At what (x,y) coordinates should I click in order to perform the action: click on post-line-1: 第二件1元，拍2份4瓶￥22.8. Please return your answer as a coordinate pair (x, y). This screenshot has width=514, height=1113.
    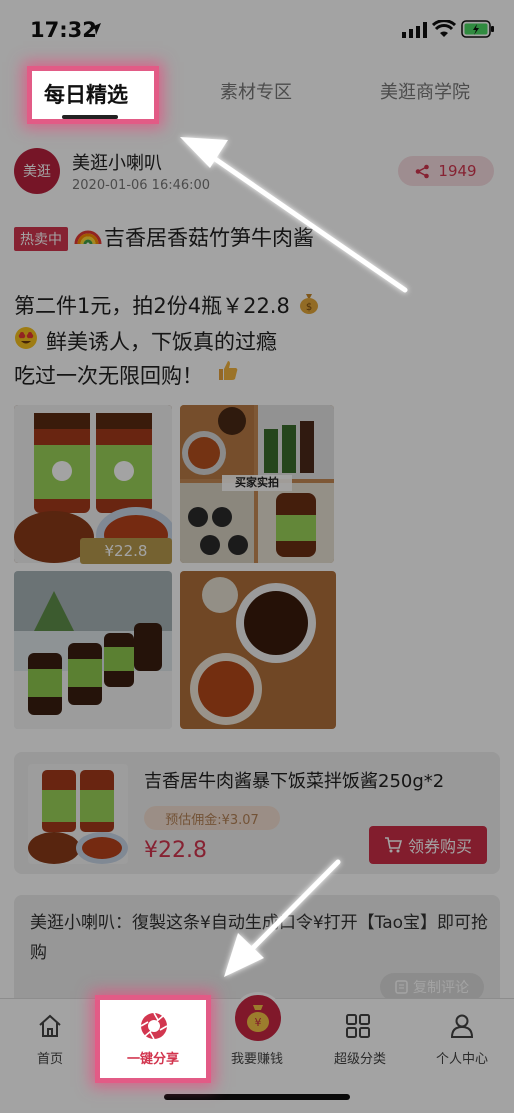
    Looking at the image, I should click on (152, 306).